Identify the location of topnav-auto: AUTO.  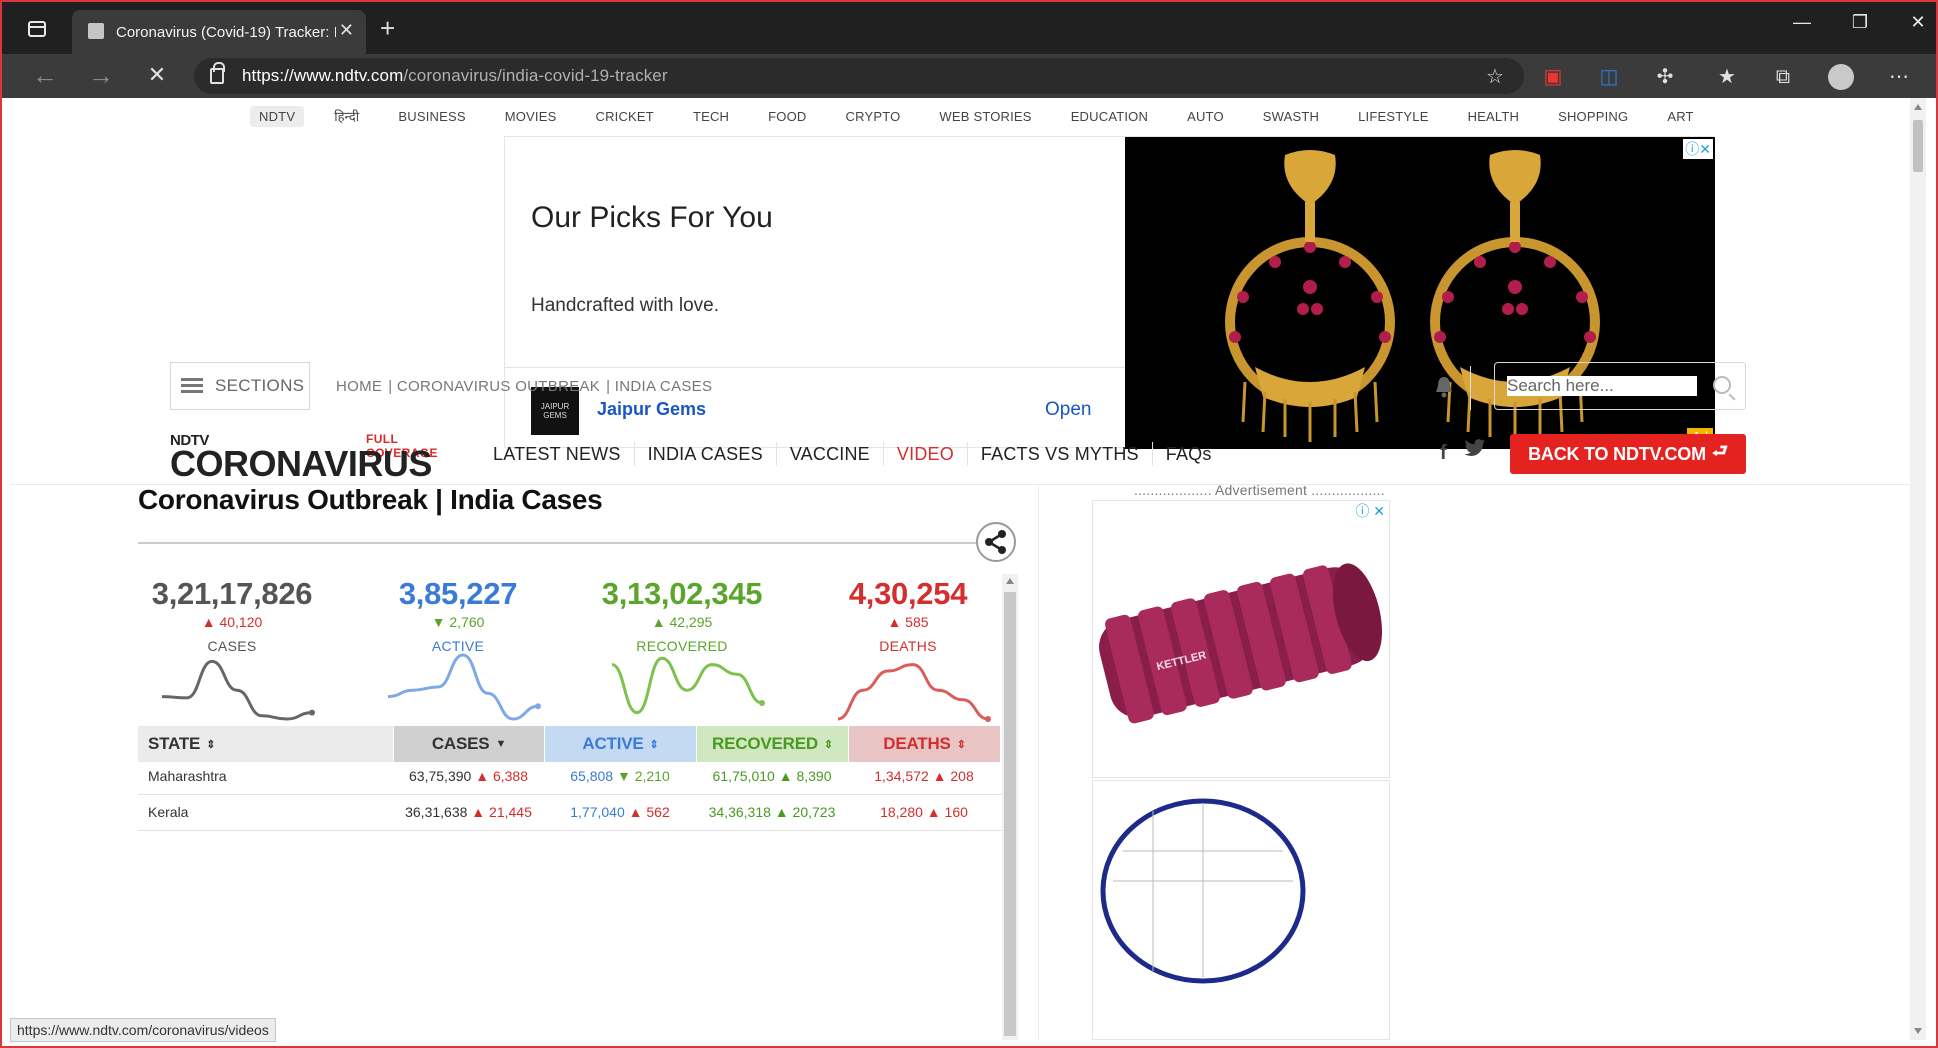
(1205, 116).